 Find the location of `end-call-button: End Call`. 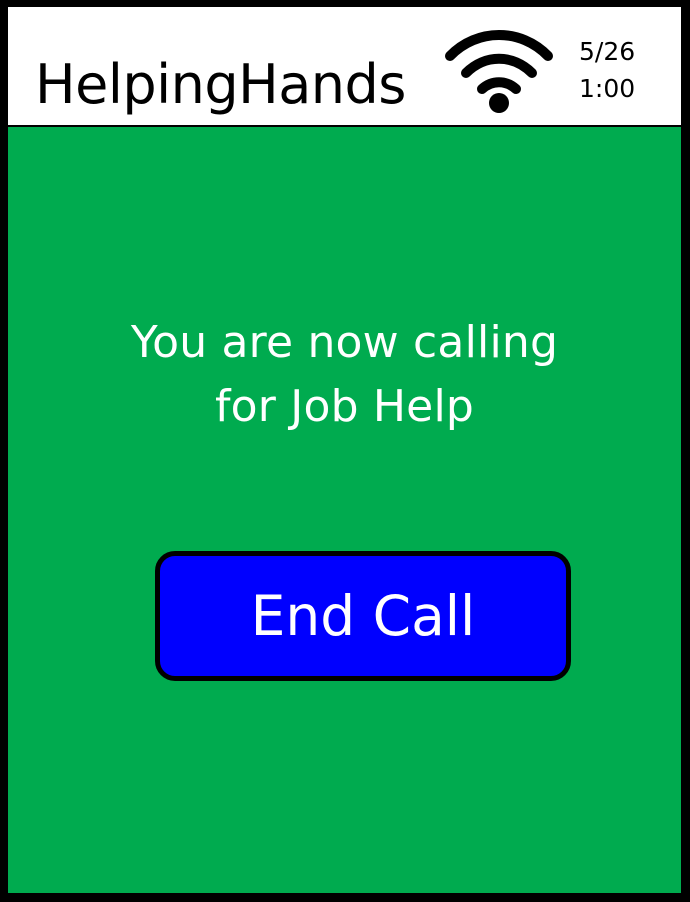

end-call-button: End Call is located at coordinates (363, 616).